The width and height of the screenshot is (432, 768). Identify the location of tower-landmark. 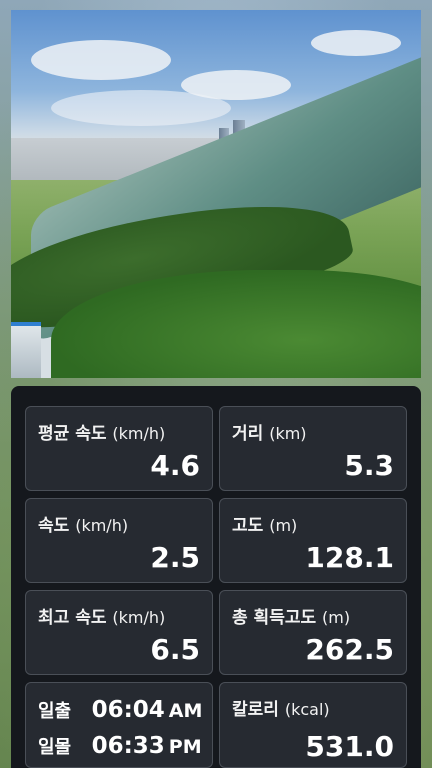
(26, 350).